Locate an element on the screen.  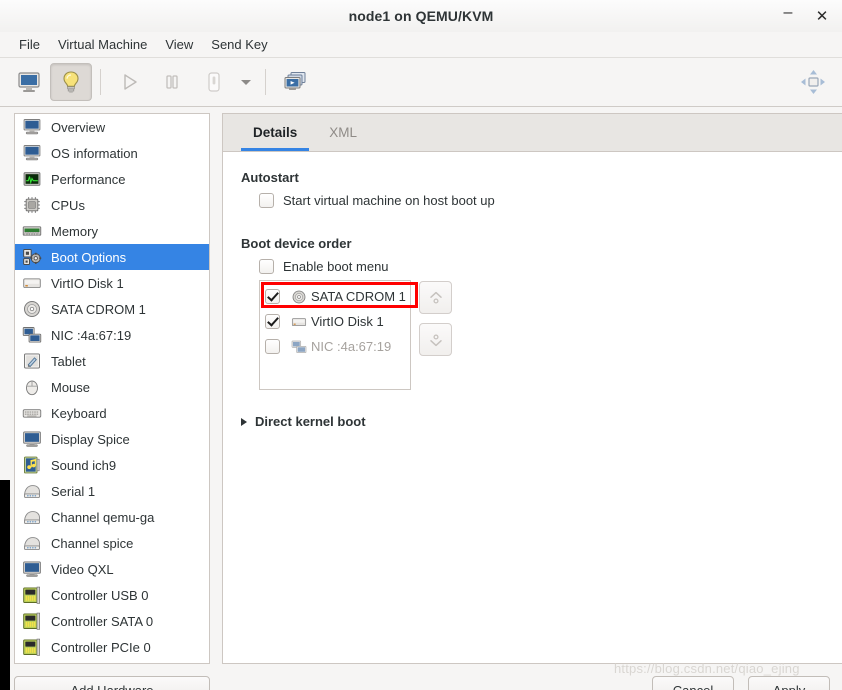
sidebar-item-boot-options: Boot Options is located at coordinates (112, 257).